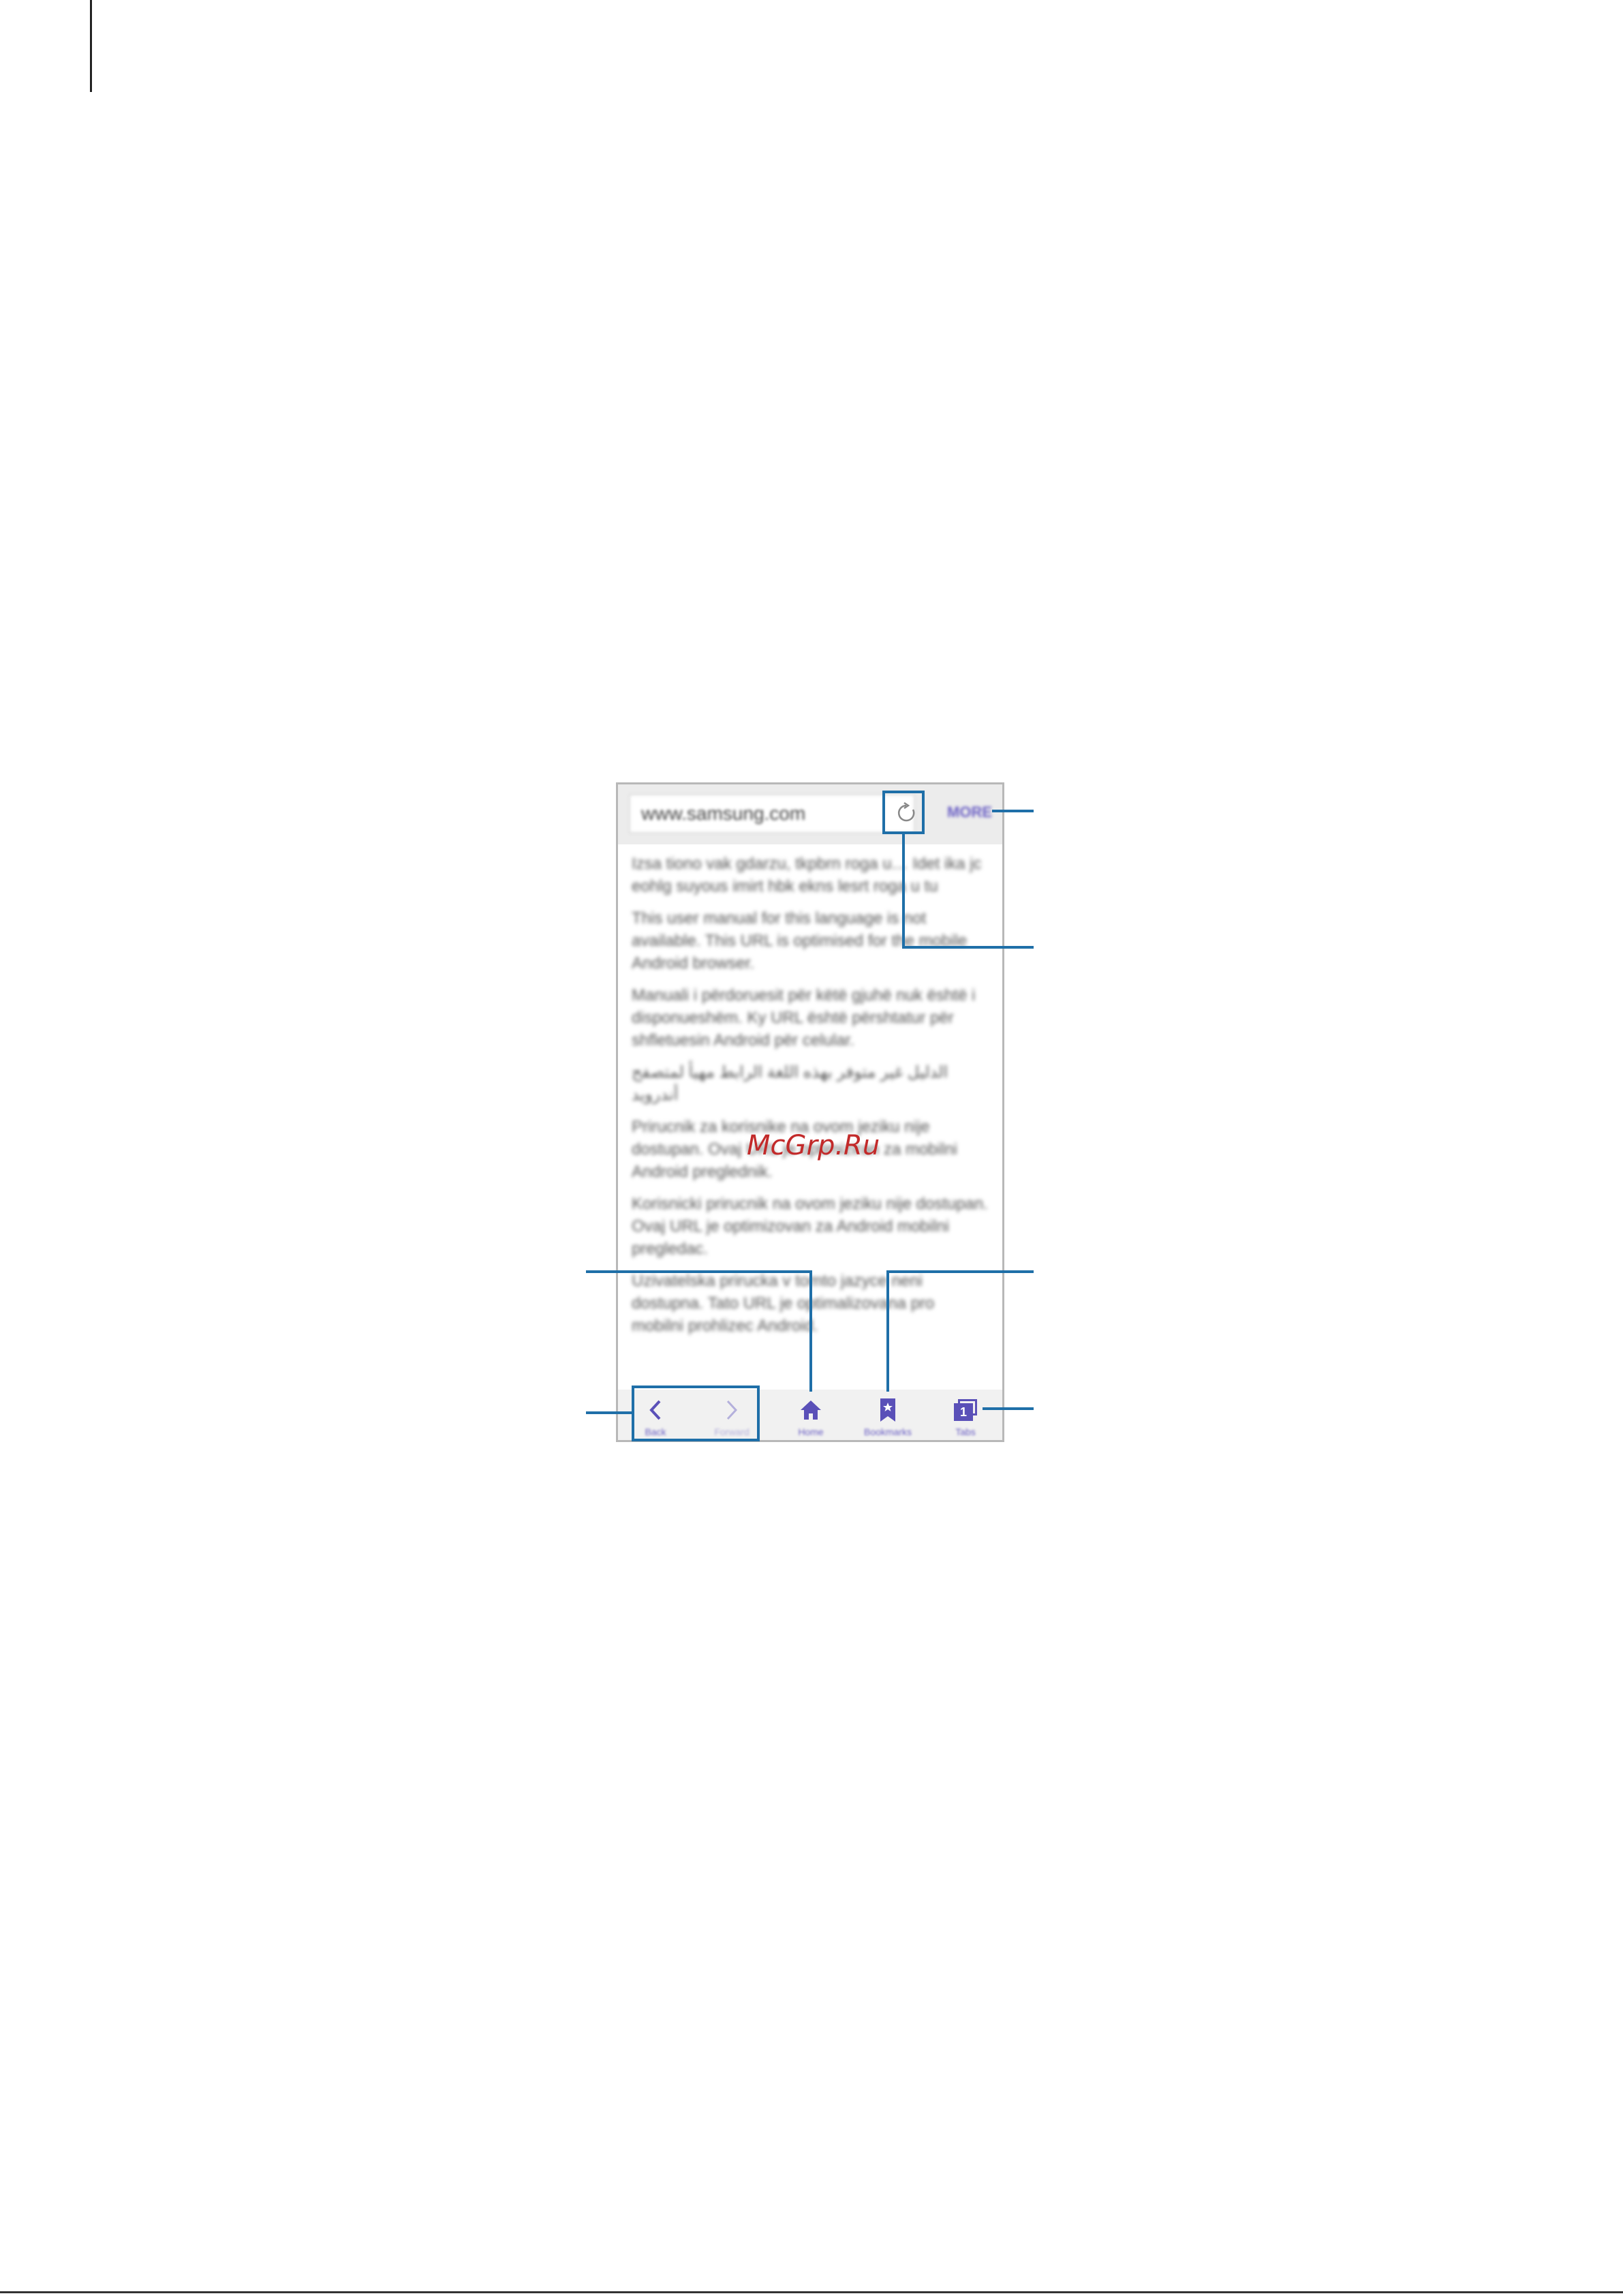 The image size is (1623, 2296). What do you see at coordinates (731, 1410) in the screenshot?
I see `chevron-right-icon` at bounding box center [731, 1410].